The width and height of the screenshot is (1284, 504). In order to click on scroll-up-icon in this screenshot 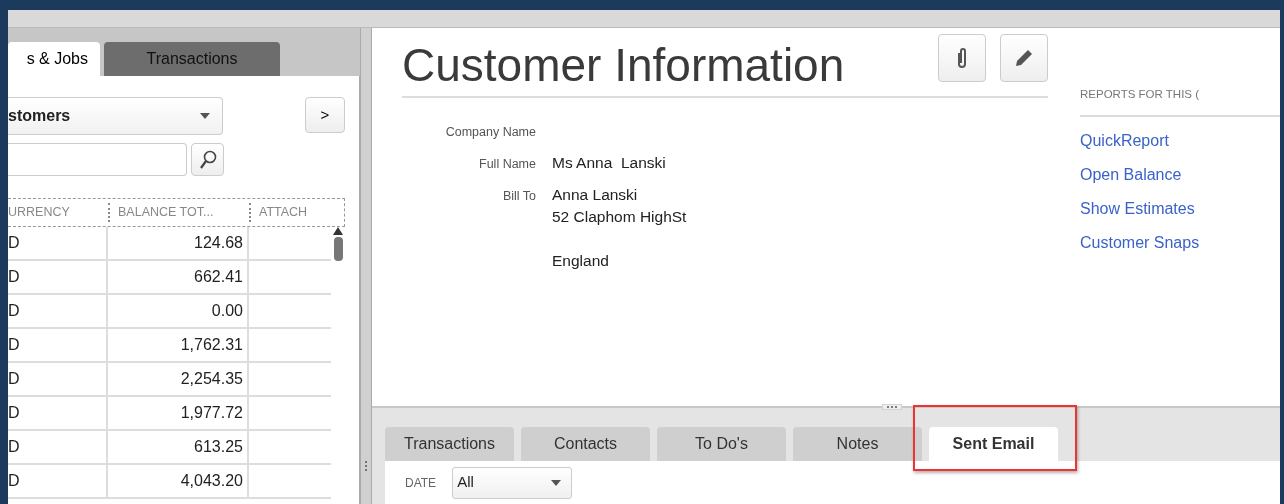, I will do `click(338, 231)`.